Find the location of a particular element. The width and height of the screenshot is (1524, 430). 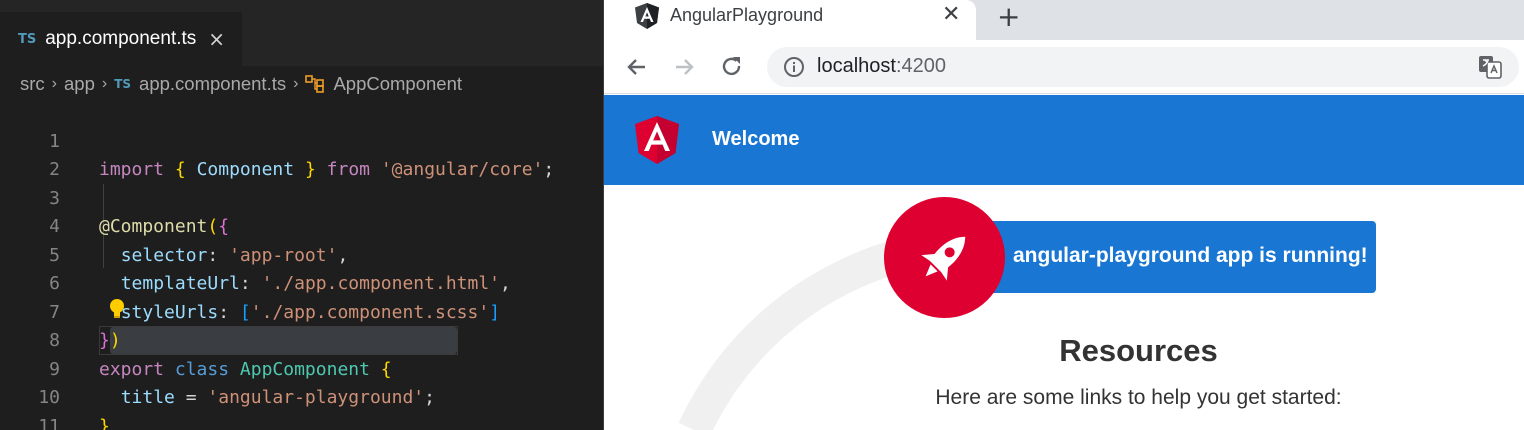

breadcrumb-app: app is located at coordinates (79, 84).